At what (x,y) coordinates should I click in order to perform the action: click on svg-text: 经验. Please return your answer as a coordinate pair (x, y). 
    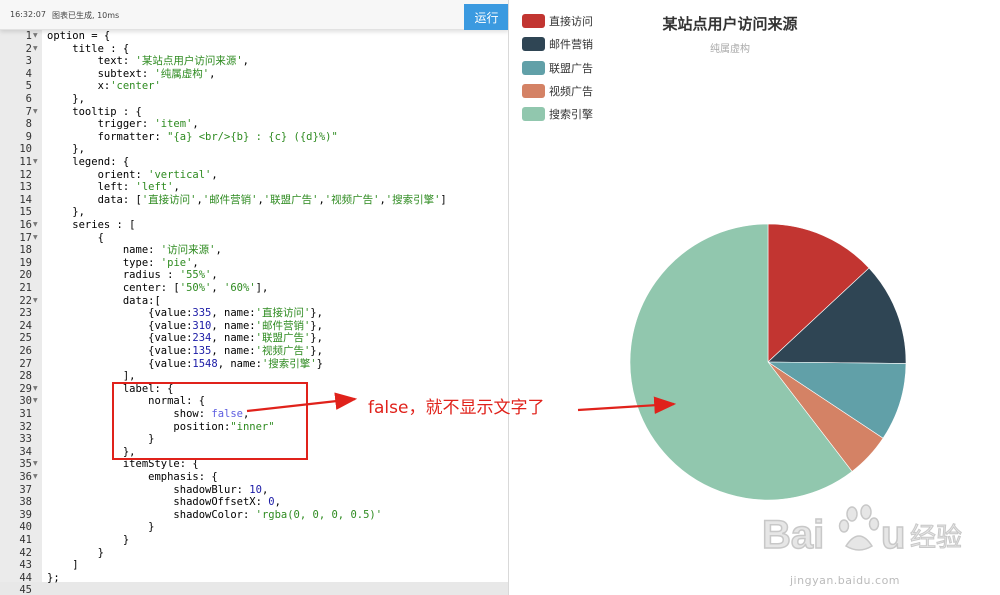
    Looking at the image, I should click on (936, 538).